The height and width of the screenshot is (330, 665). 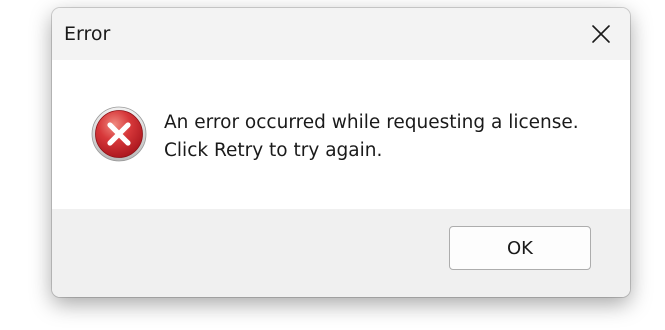 I want to click on close-icon, so click(x=601, y=34).